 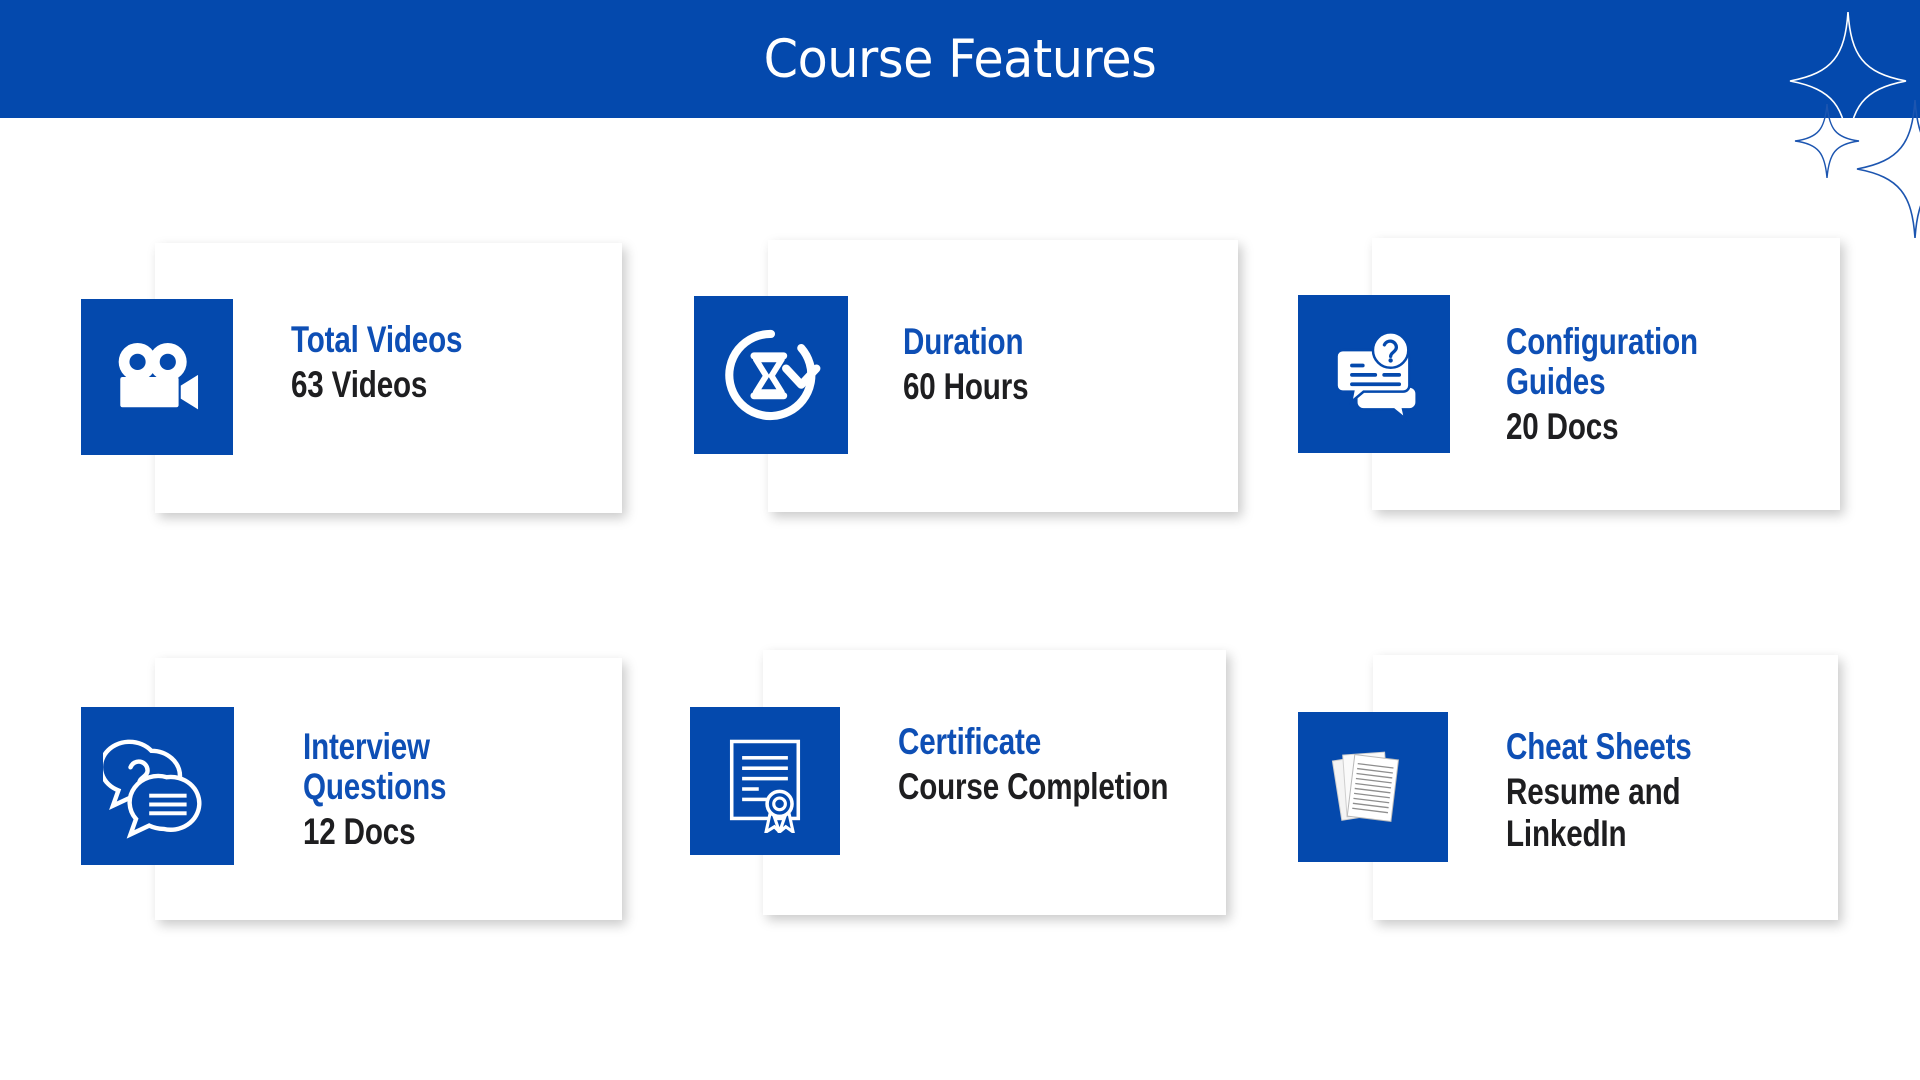 What do you see at coordinates (377, 339) in the screenshot?
I see `feature-title: Total Videos` at bounding box center [377, 339].